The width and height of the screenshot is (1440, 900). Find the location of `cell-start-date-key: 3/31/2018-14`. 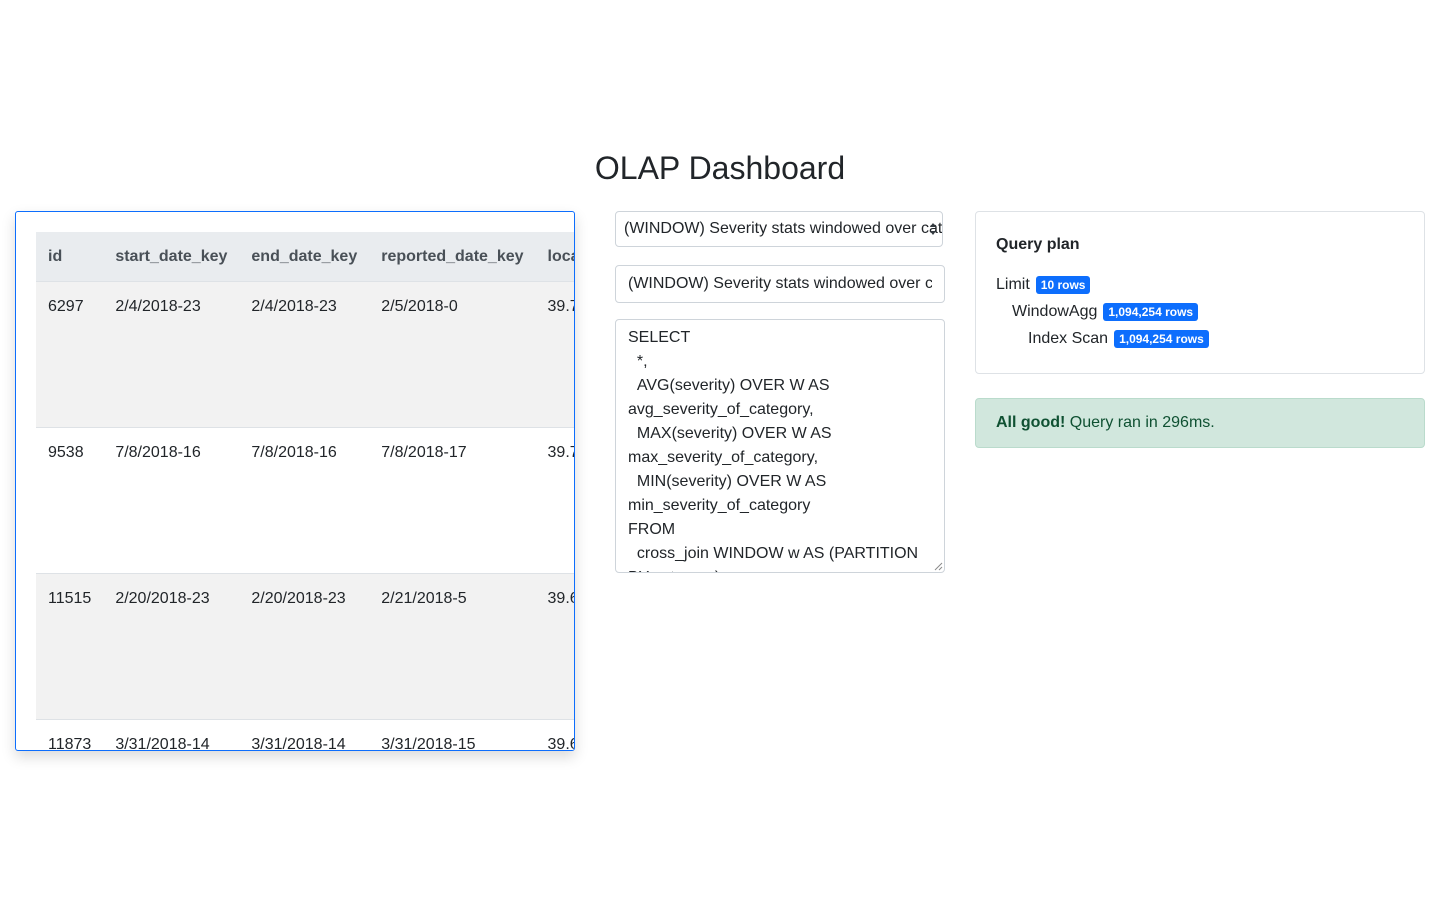

cell-start-date-key: 3/31/2018-14 is located at coordinates (171, 734).